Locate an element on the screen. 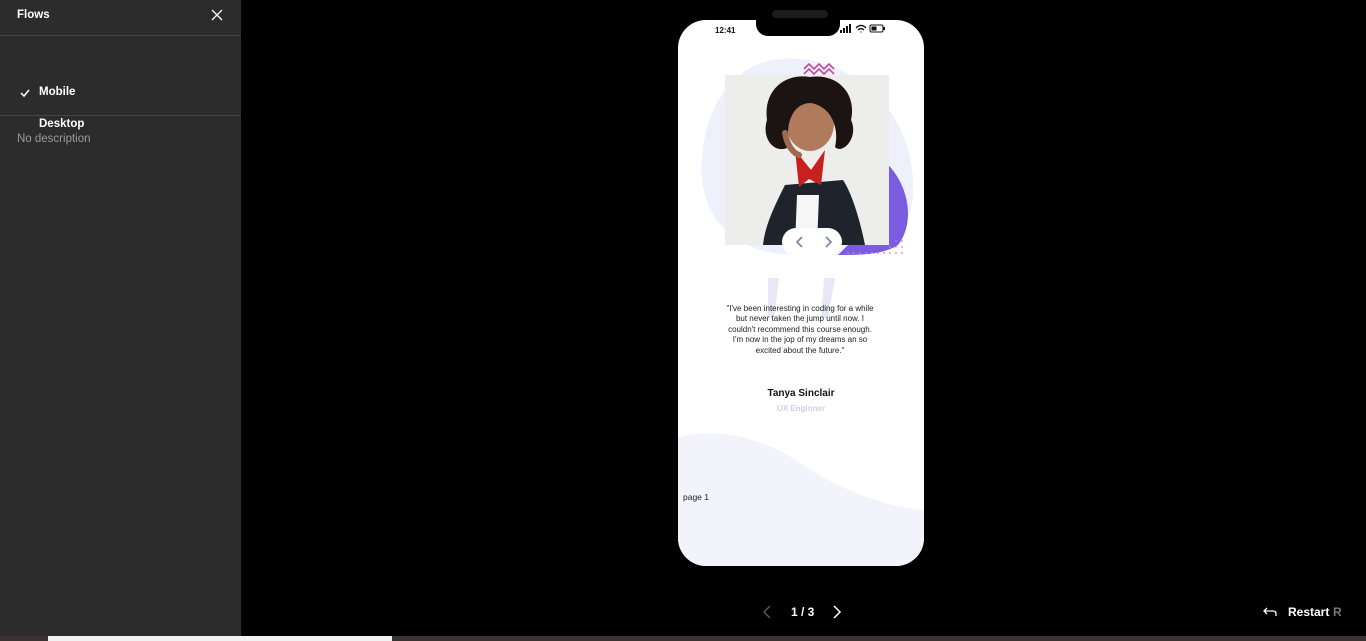 The height and width of the screenshot is (641, 1366). bottom-strip is located at coordinates (683, 638).